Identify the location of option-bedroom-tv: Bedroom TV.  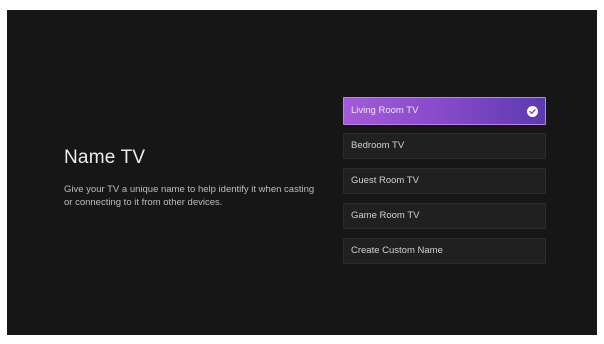
(444, 146).